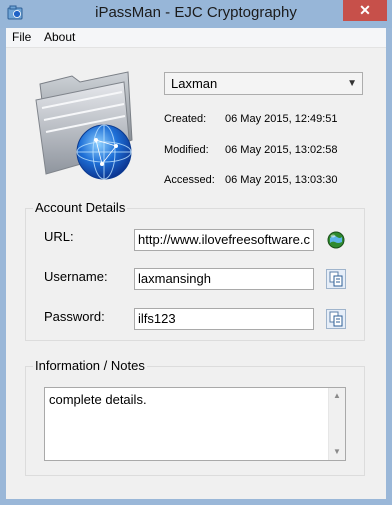 This screenshot has width=392, height=505. I want to click on notes-text: complete details., so click(98, 399).